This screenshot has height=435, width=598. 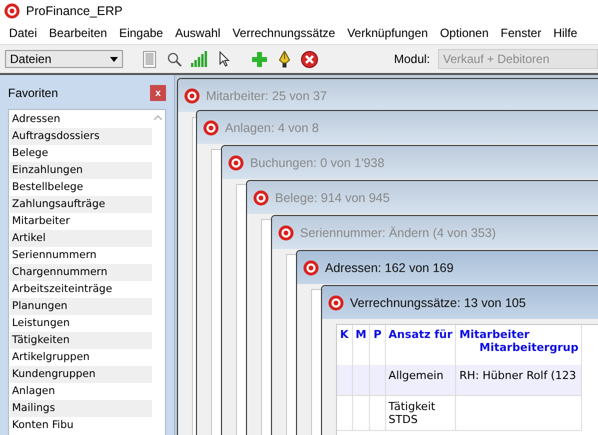 I want to click on file-dropdown: Dateien, so click(x=64, y=59).